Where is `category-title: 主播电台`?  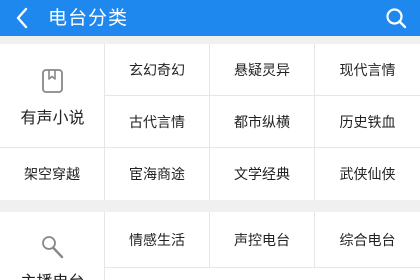
category-title: 主播电台 is located at coordinates (52, 274).